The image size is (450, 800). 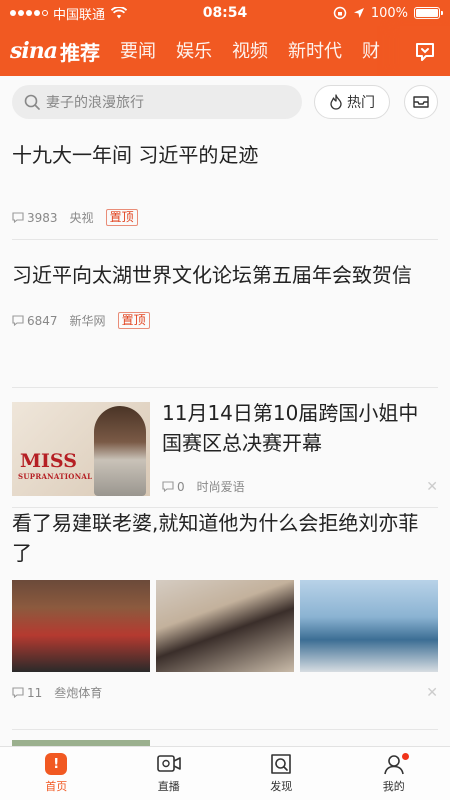 I want to click on inbox-button, so click(x=421, y=102).